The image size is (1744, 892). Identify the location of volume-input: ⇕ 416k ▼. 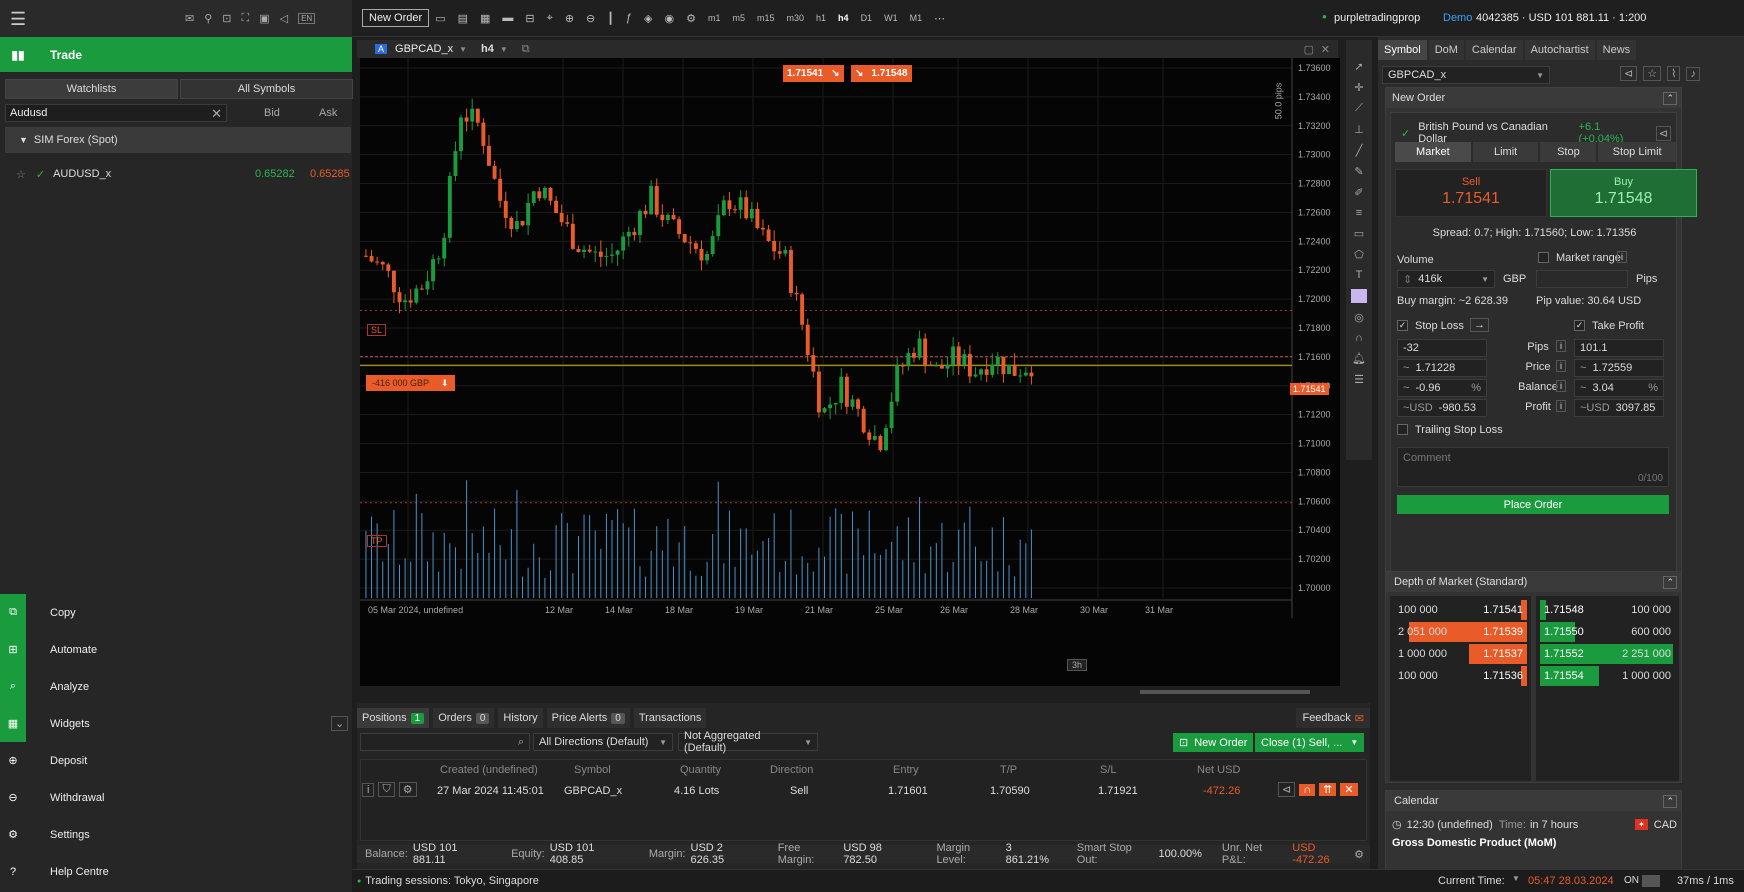
(1446, 279).